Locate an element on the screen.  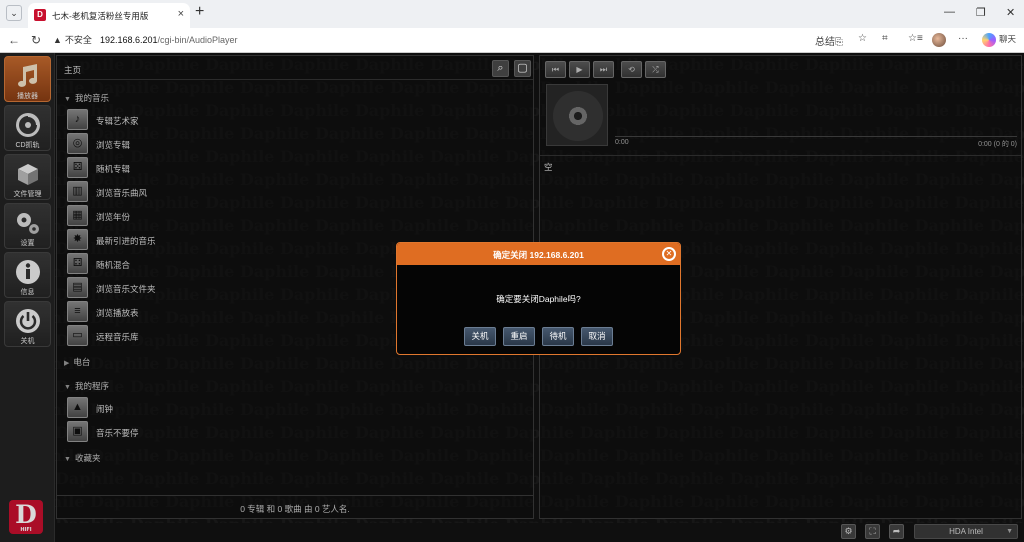
dialog-title: 确定关闭 192.168.6.201 is located at coordinates (538, 255).